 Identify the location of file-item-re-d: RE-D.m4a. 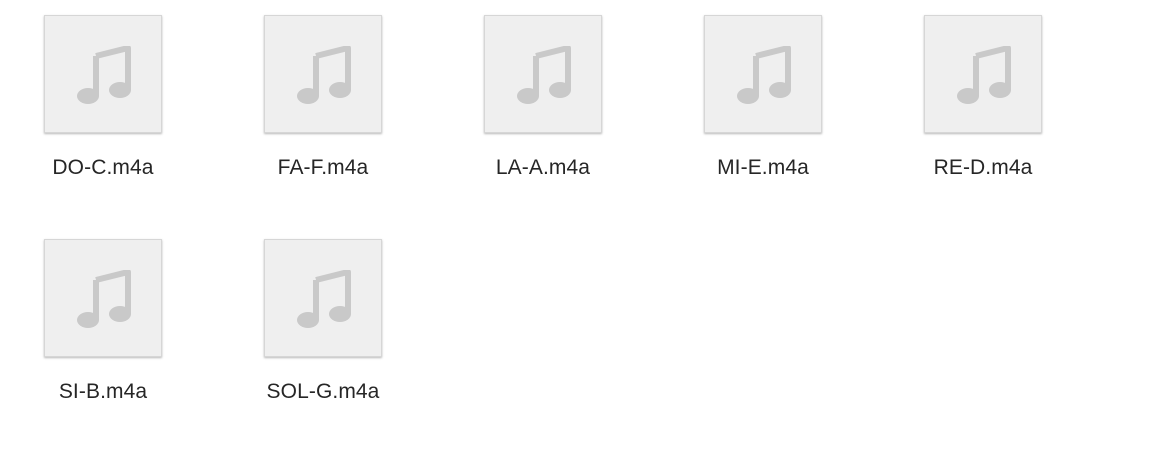
(961, 100).